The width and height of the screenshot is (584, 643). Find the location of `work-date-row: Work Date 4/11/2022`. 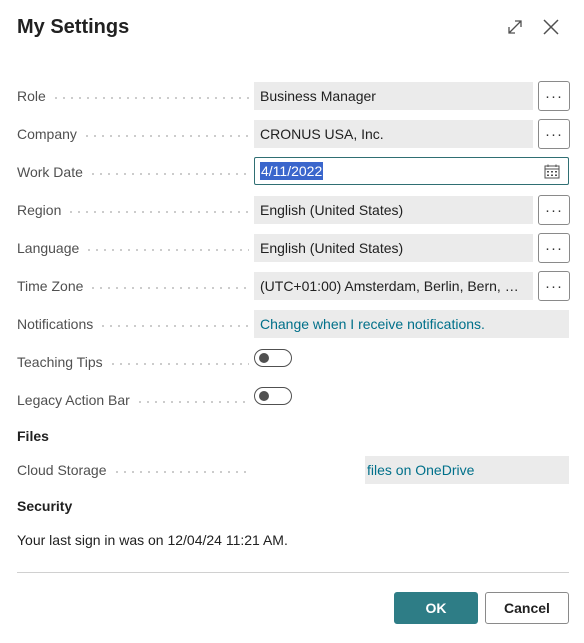

work-date-row: Work Date 4/11/2022 is located at coordinates (293, 171).